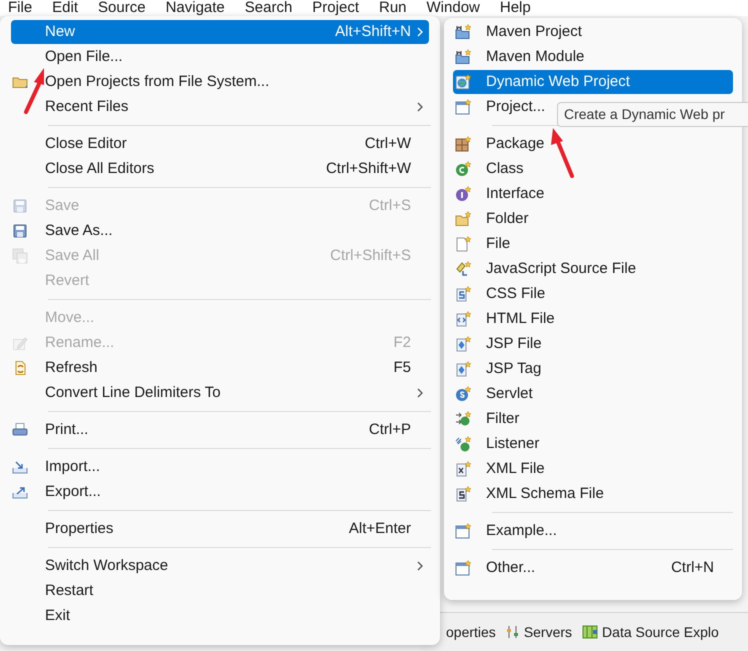  What do you see at coordinates (389, 206) in the screenshot?
I see `shortcut-text: Ctrl+S` at bounding box center [389, 206].